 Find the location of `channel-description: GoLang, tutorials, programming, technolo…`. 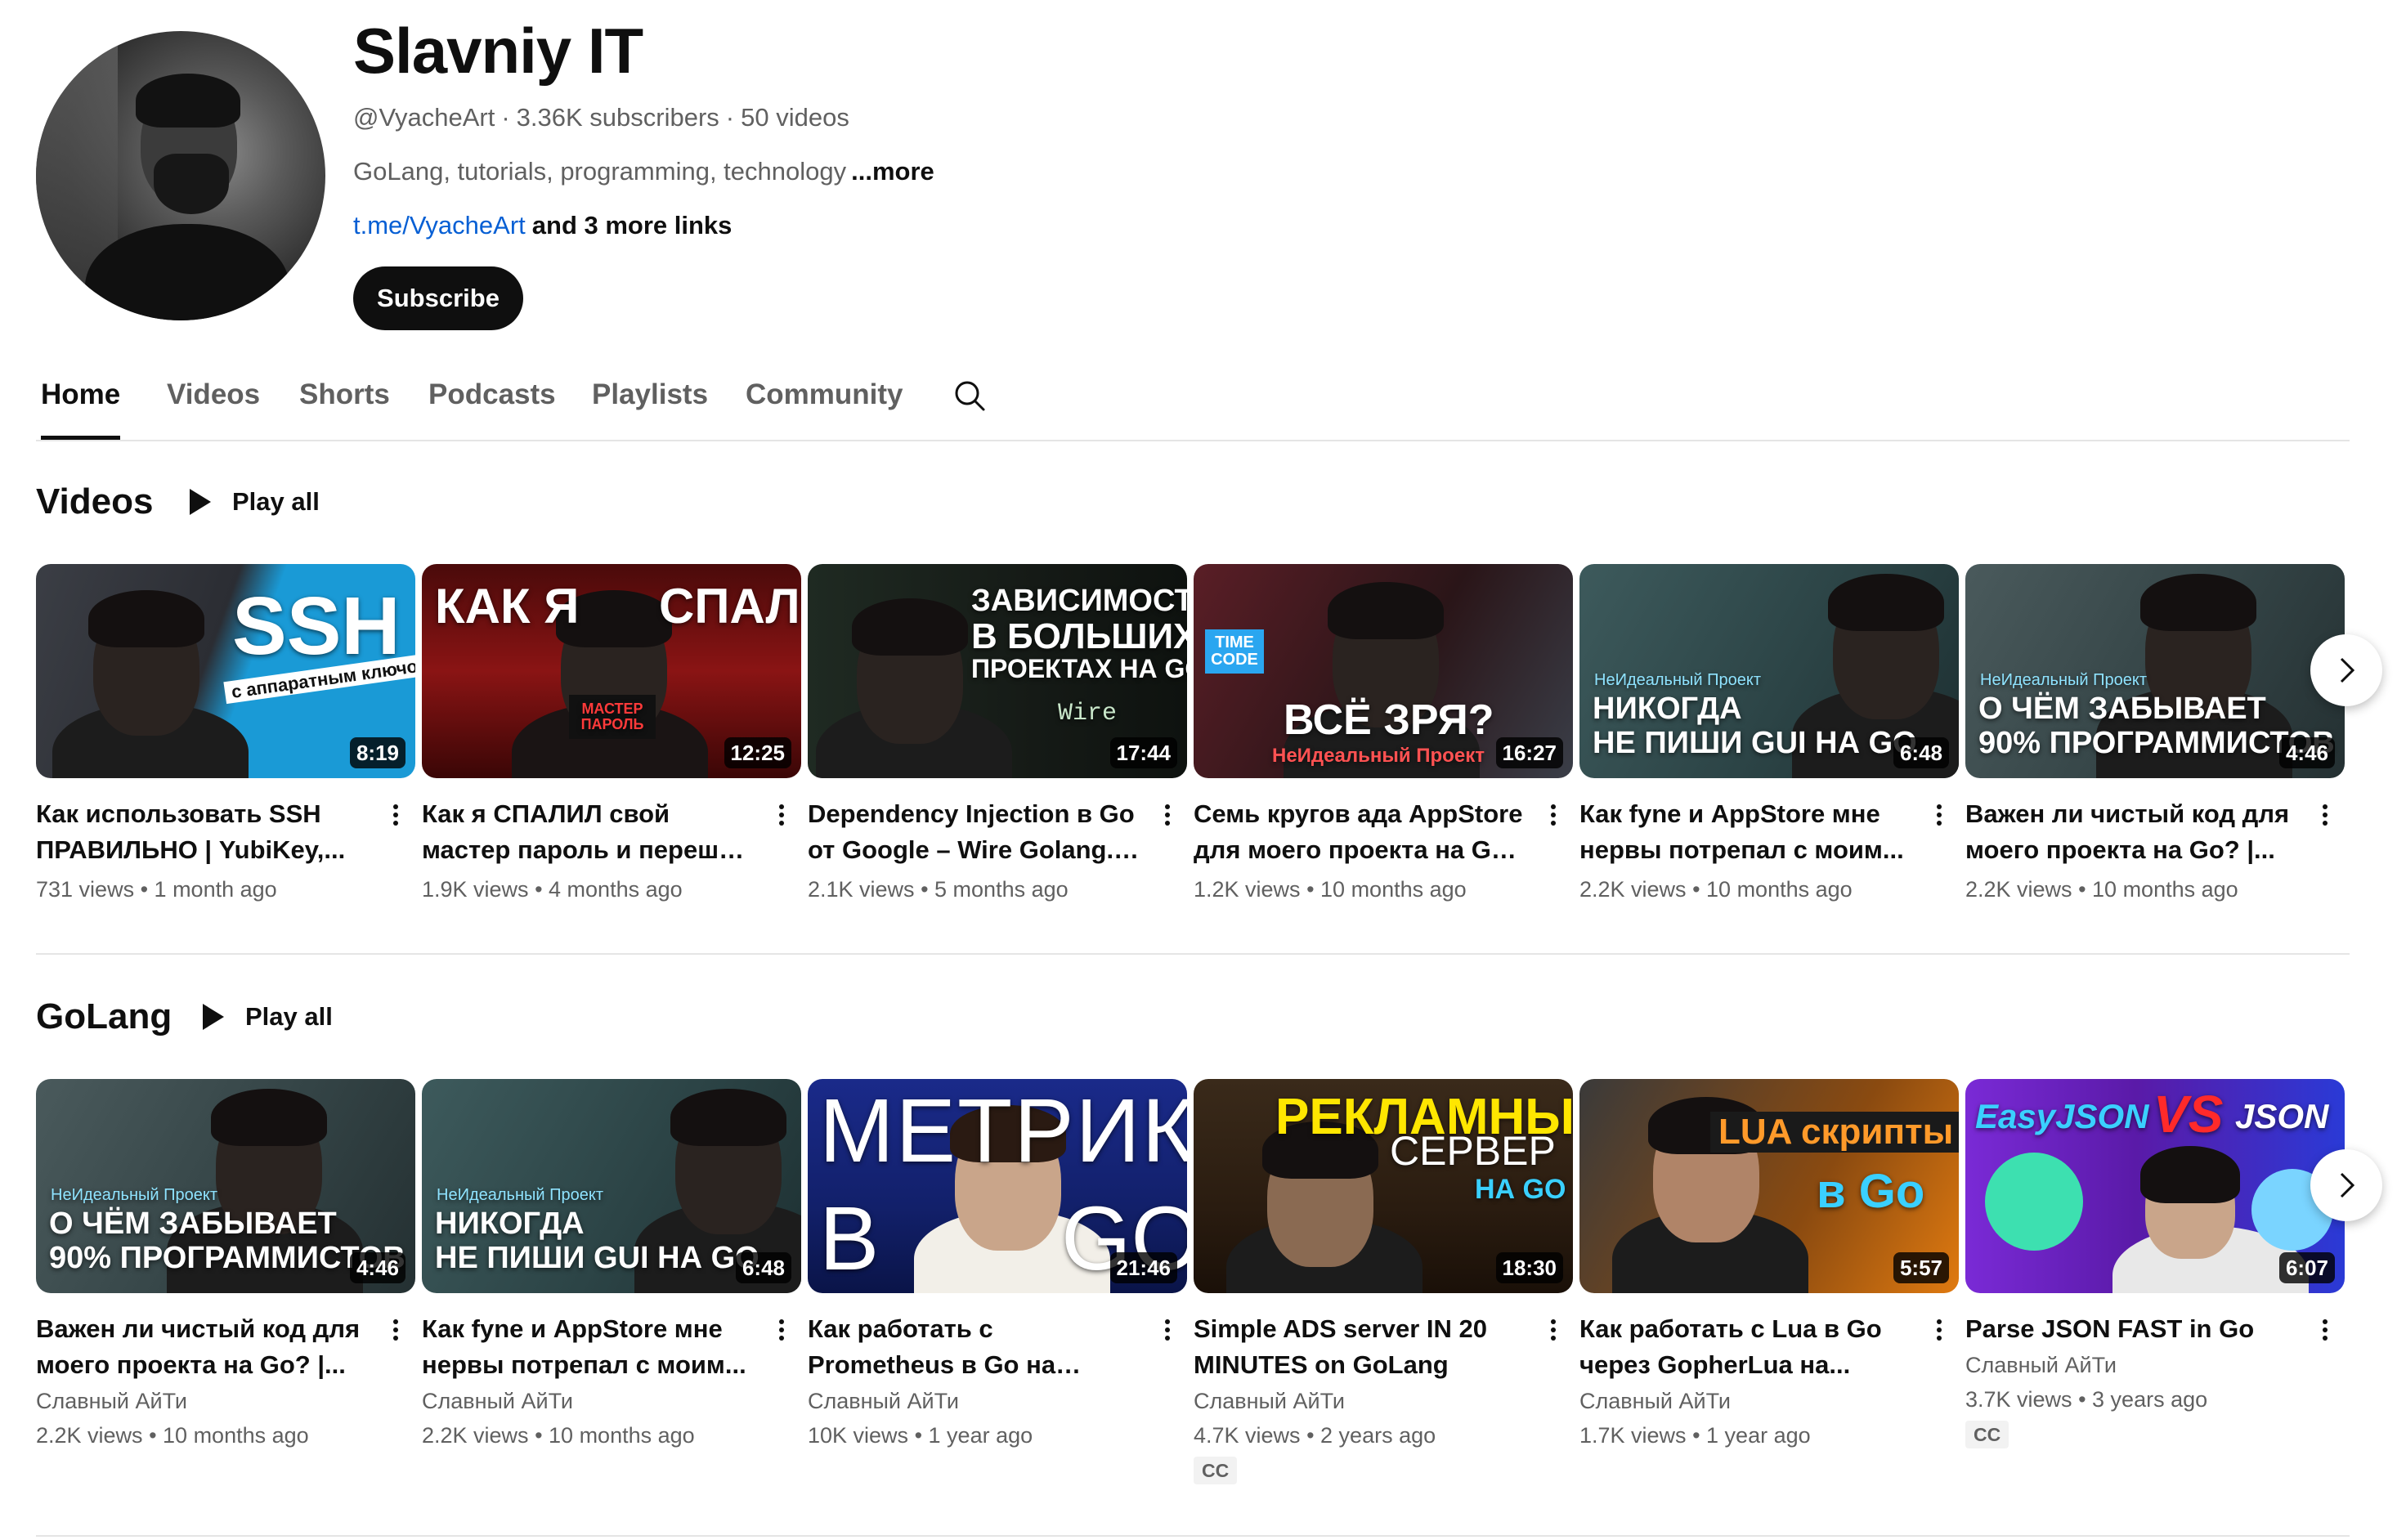

channel-description: GoLang, tutorials, programming, technolo… is located at coordinates (643, 171).